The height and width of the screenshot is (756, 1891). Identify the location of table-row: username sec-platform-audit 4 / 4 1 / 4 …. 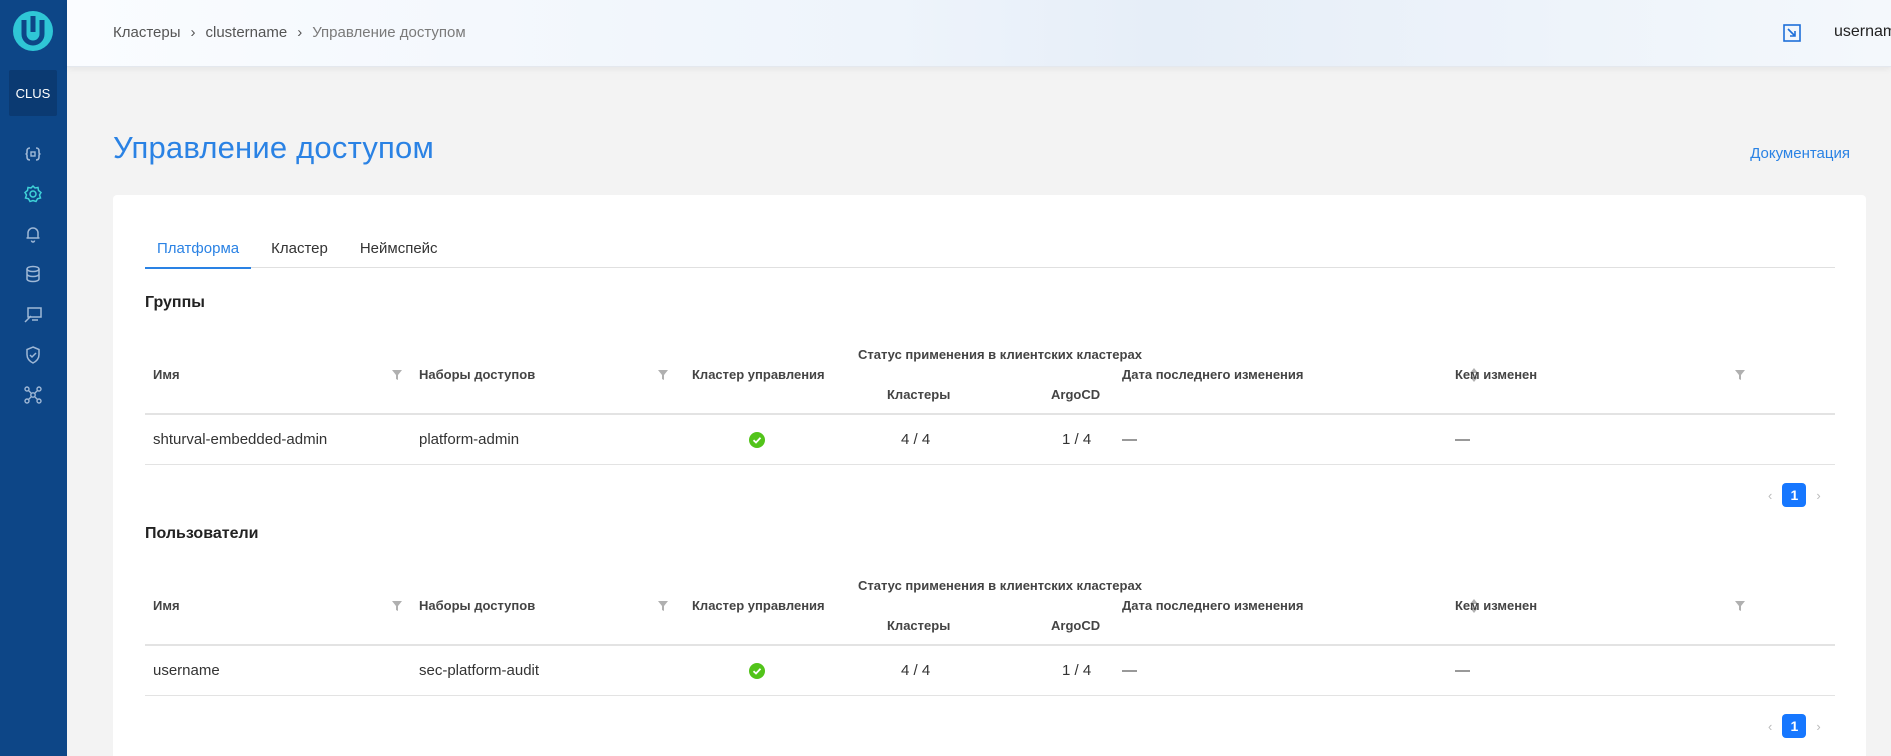
(990, 671).